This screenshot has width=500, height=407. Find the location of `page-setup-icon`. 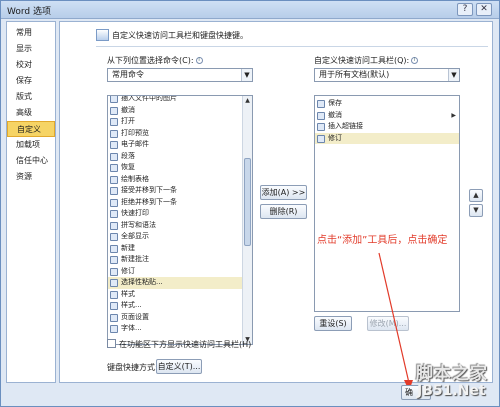

page-setup-icon is located at coordinates (114, 317).